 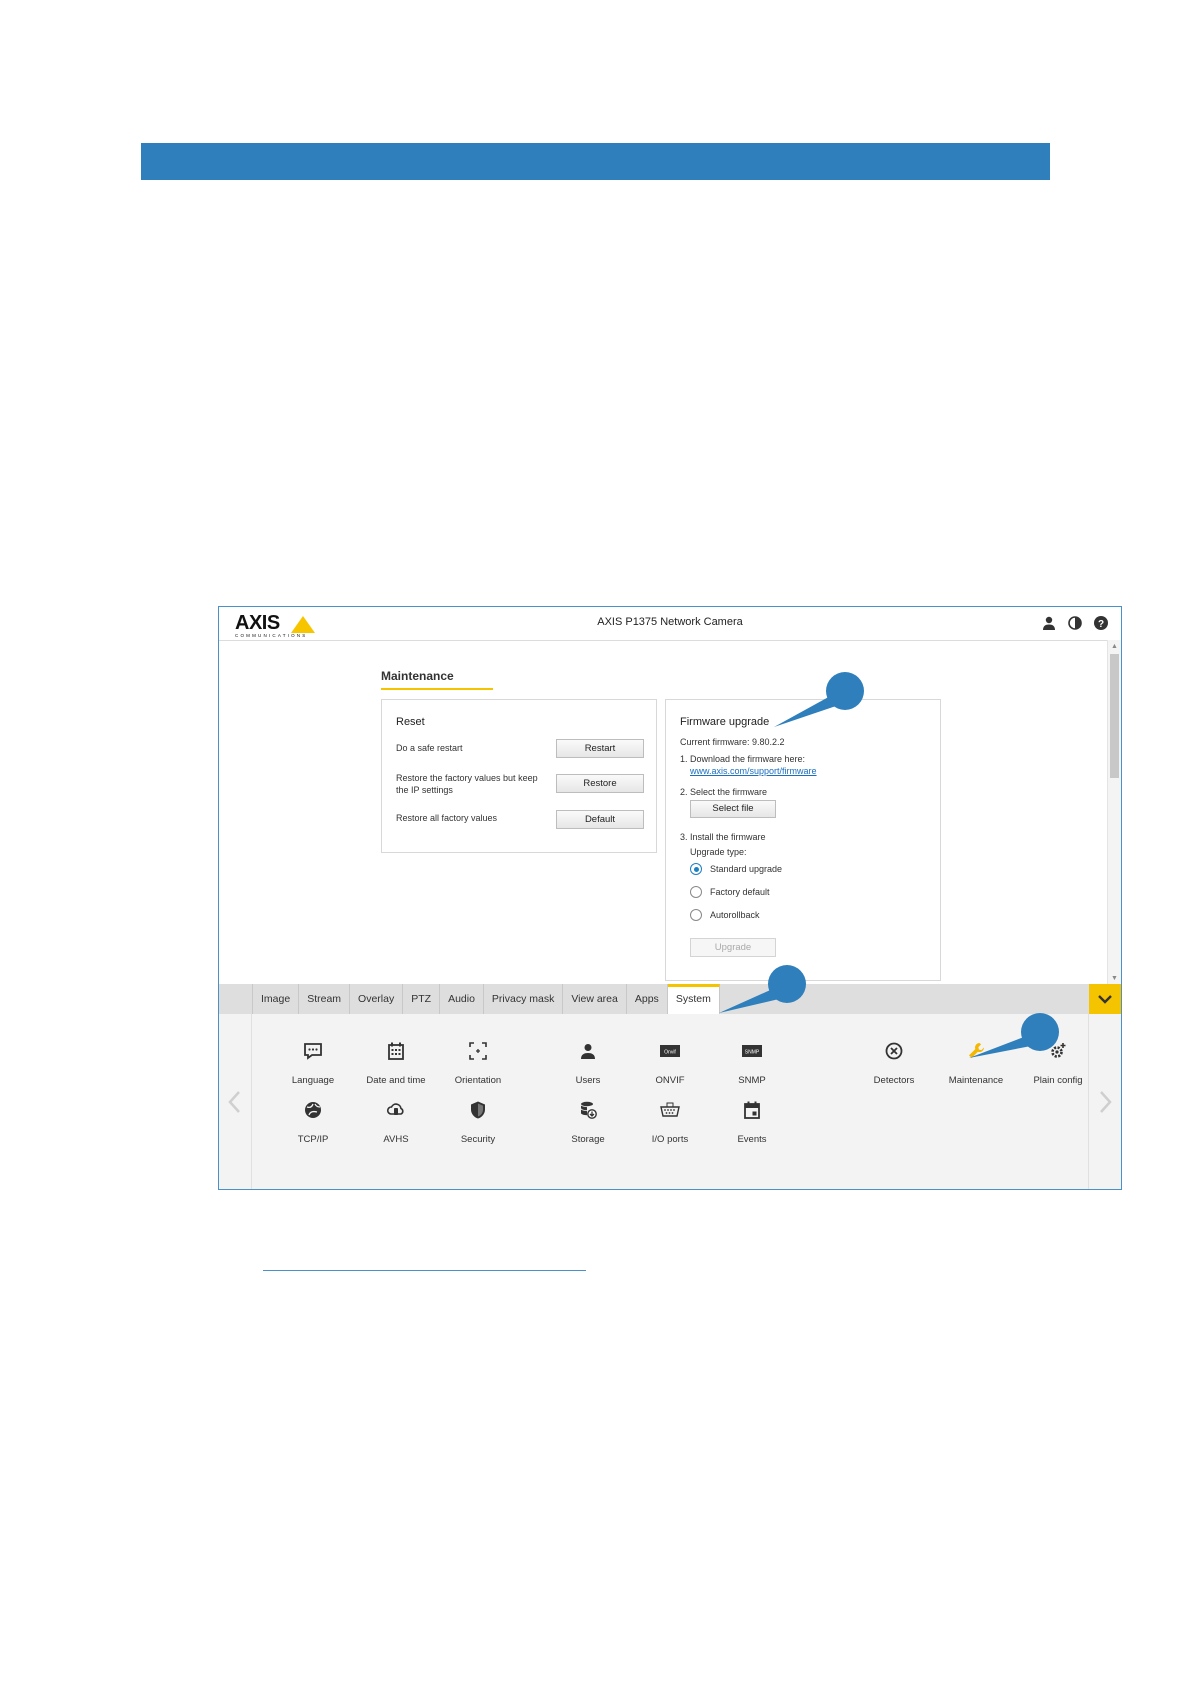 What do you see at coordinates (894, 1063) in the screenshot?
I see `system-item-detectors: Detectors` at bounding box center [894, 1063].